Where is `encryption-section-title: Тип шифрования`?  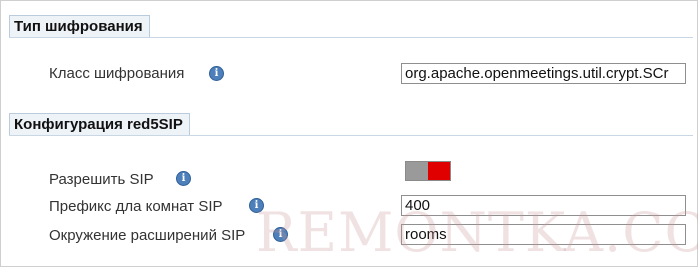 encryption-section-title: Тип шифрования is located at coordinates (79, 26).